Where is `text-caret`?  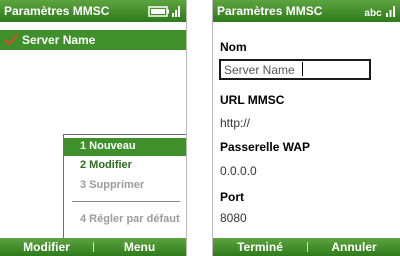 text-caret is located at coordinates (302, 69).